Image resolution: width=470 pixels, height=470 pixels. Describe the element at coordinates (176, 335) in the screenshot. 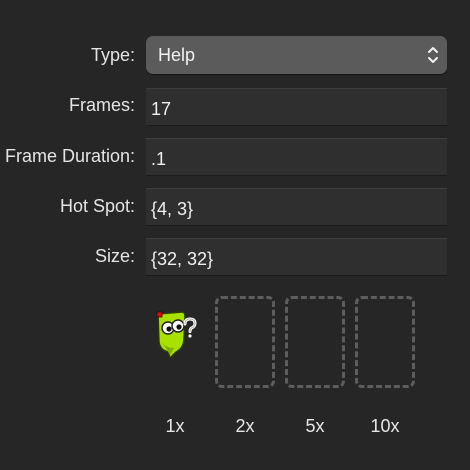

I see `help-cursor-icon` at that location.